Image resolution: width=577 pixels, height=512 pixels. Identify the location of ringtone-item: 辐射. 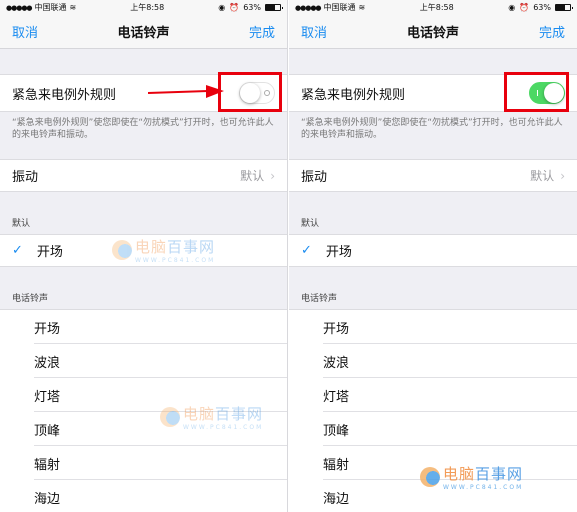
(143, 463).